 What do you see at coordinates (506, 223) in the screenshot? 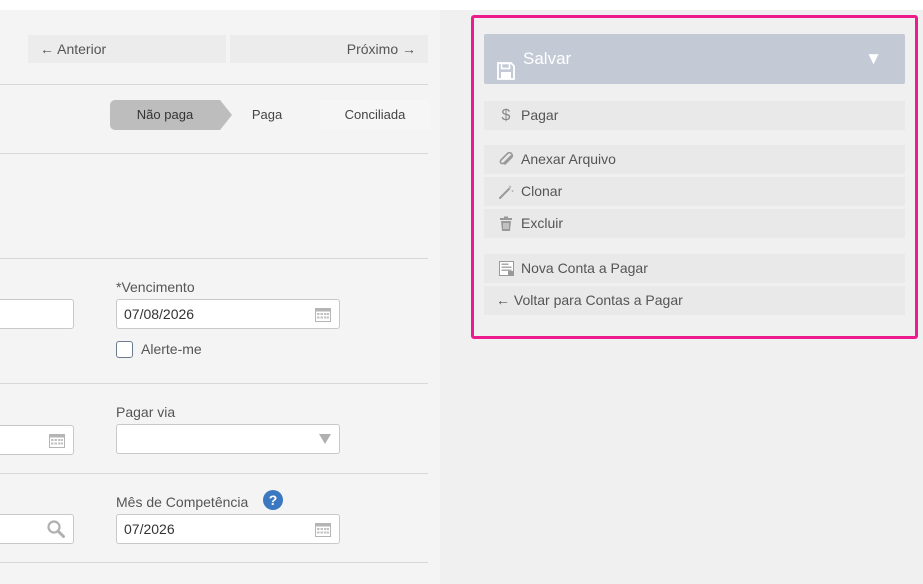
I see `trash-icon` at bounding box center [506, 223].